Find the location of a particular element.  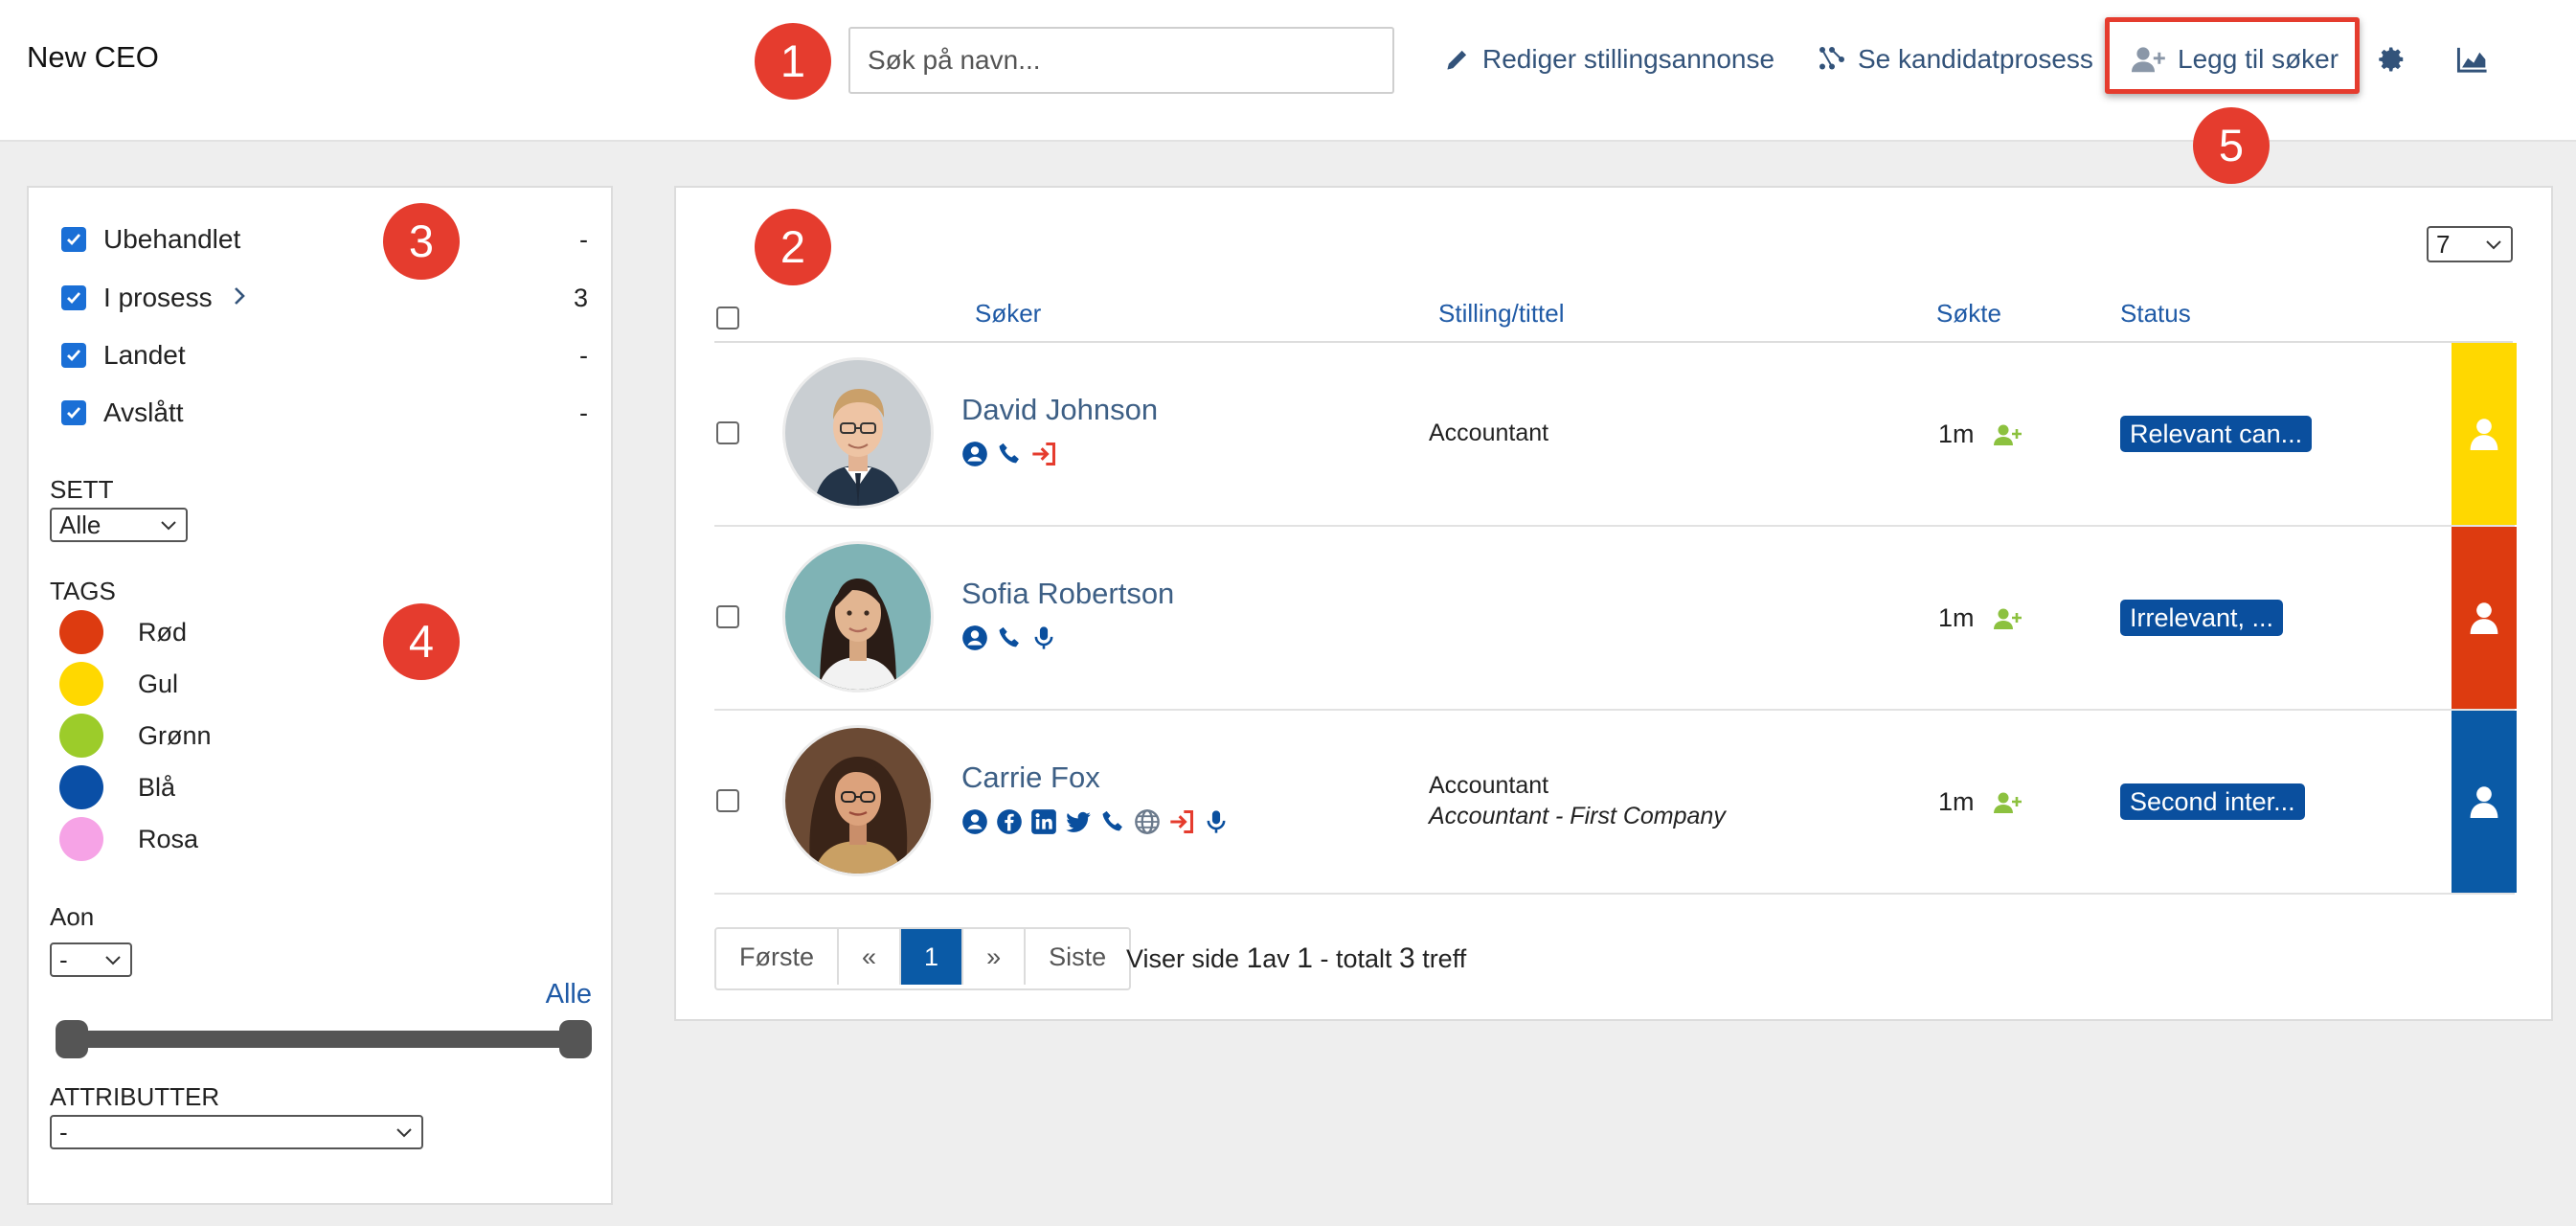

seen-select: Alle is located at coordinates (119, 525).